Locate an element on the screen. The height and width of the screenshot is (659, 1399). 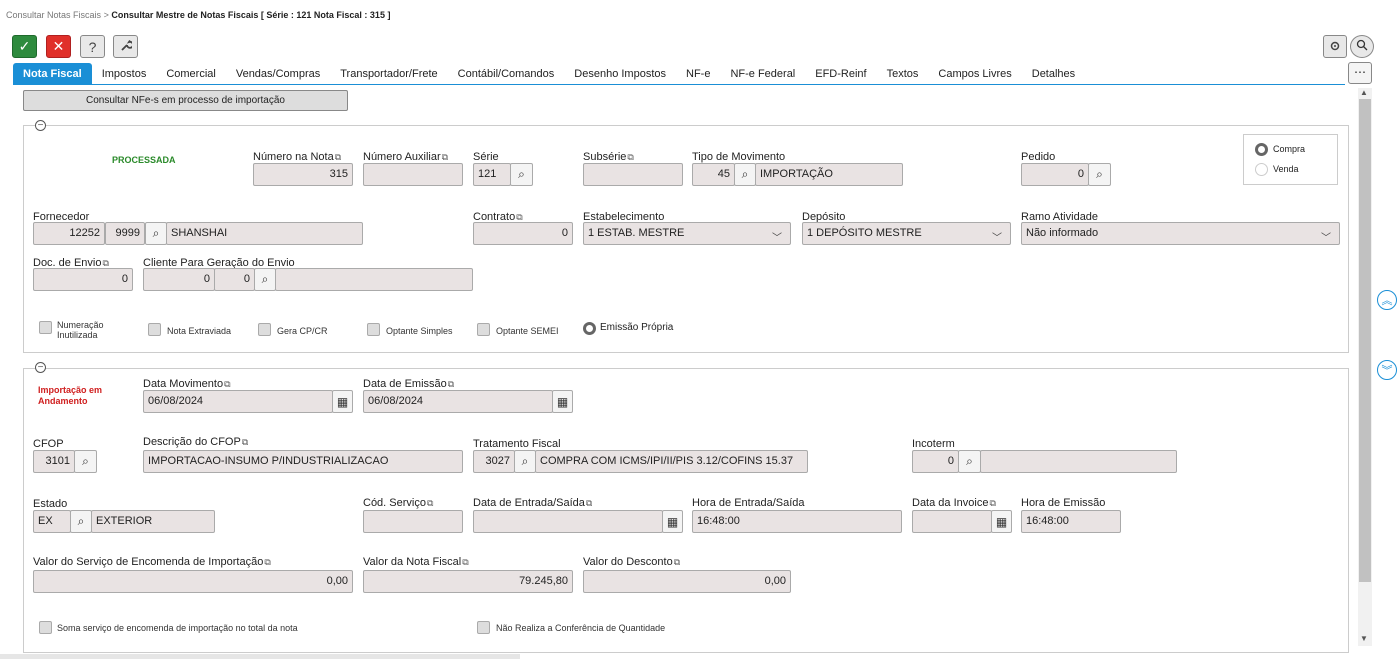
cliente-envio-field-2: 0 is located at coordinates (234, 279).